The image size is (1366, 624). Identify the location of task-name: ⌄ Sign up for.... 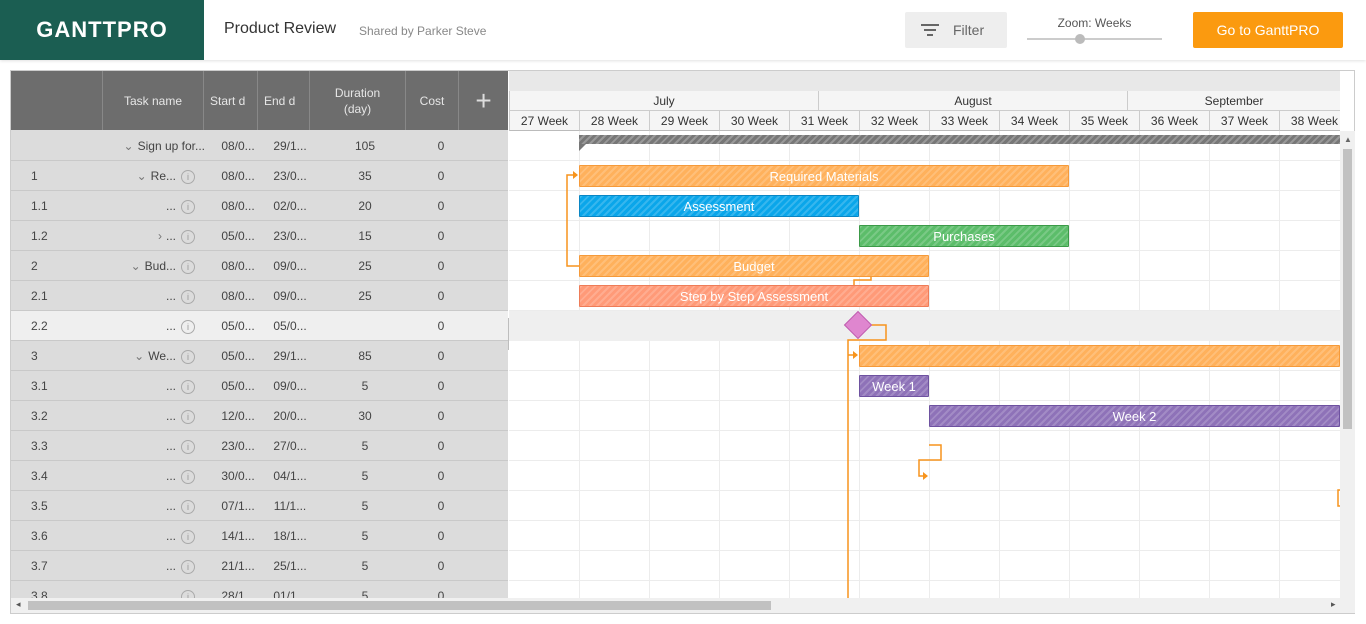
(154, 146).